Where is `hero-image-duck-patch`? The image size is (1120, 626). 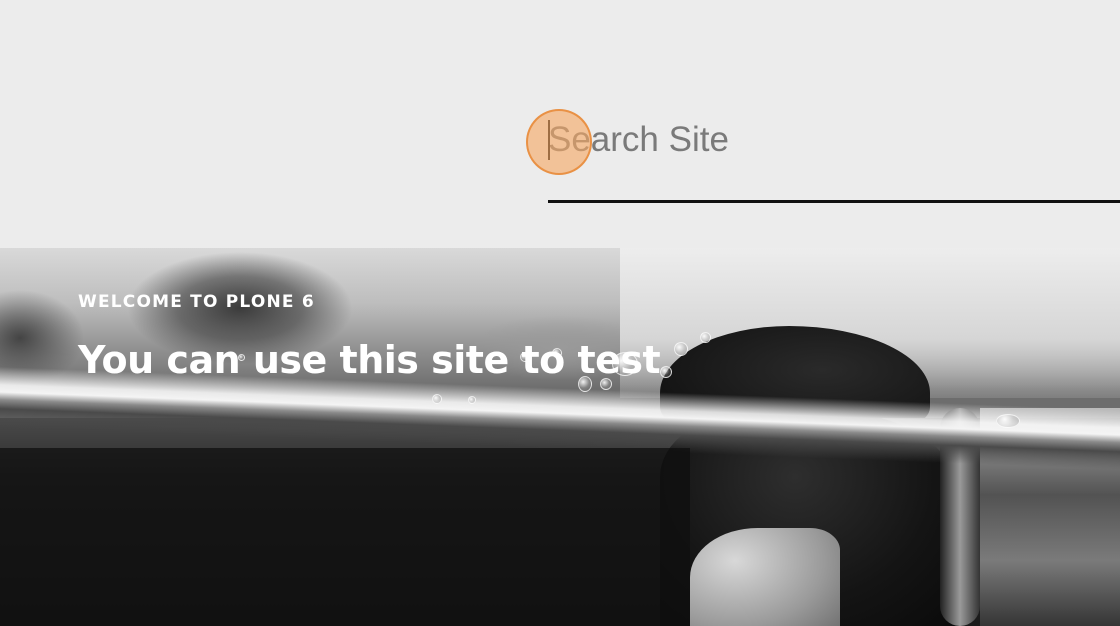
hero-image-duck-patch is located at coordinates (765, 577).